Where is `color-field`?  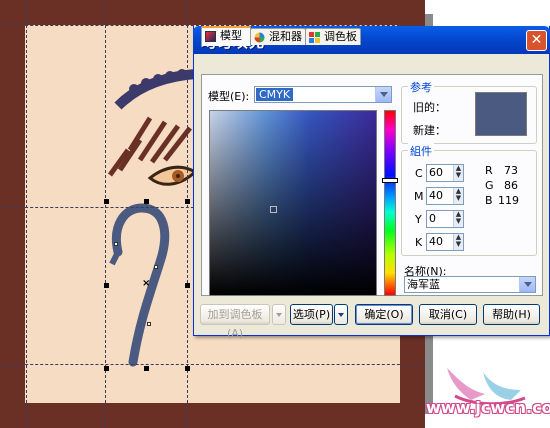
color-field is located at coordinates (293, 203).